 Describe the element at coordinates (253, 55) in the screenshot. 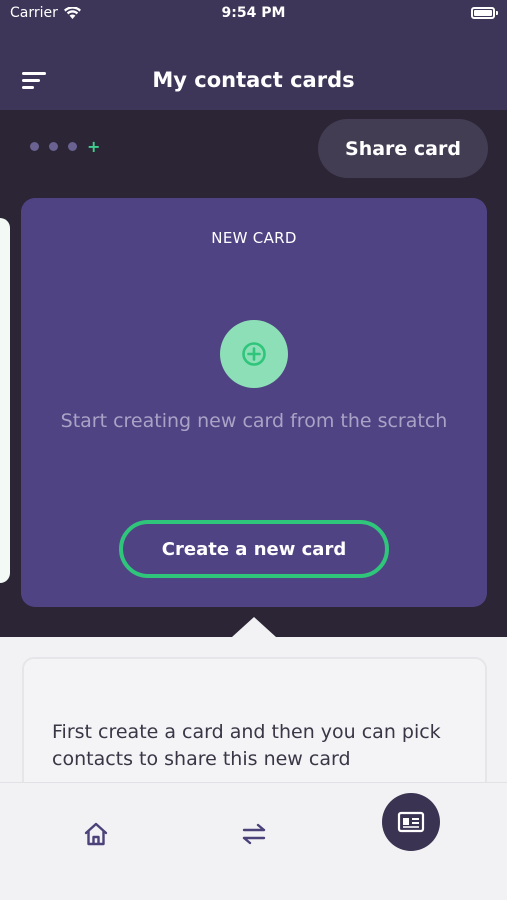

I see `header-bar: Carrier 9:54 PM My contact cards` at that location.